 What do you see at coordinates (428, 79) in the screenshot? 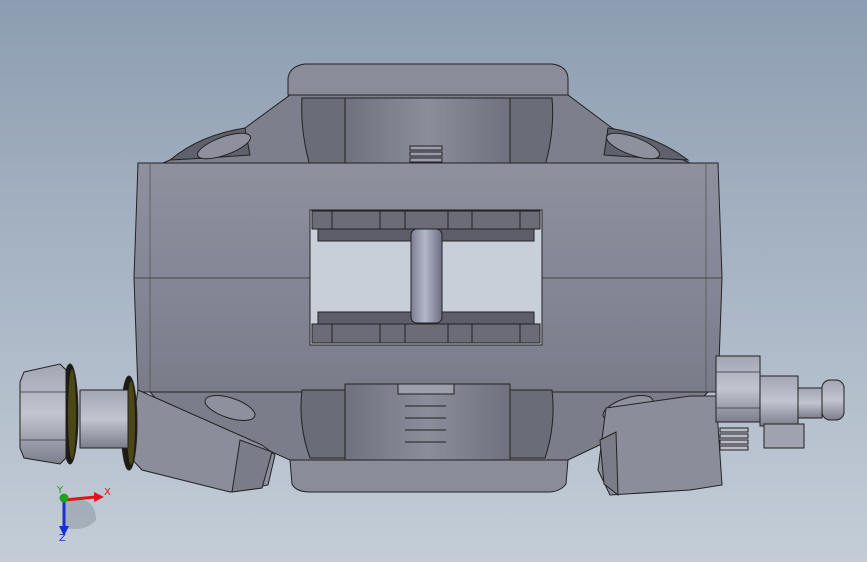
I see `top-cap` at bounding box center [428, 79].